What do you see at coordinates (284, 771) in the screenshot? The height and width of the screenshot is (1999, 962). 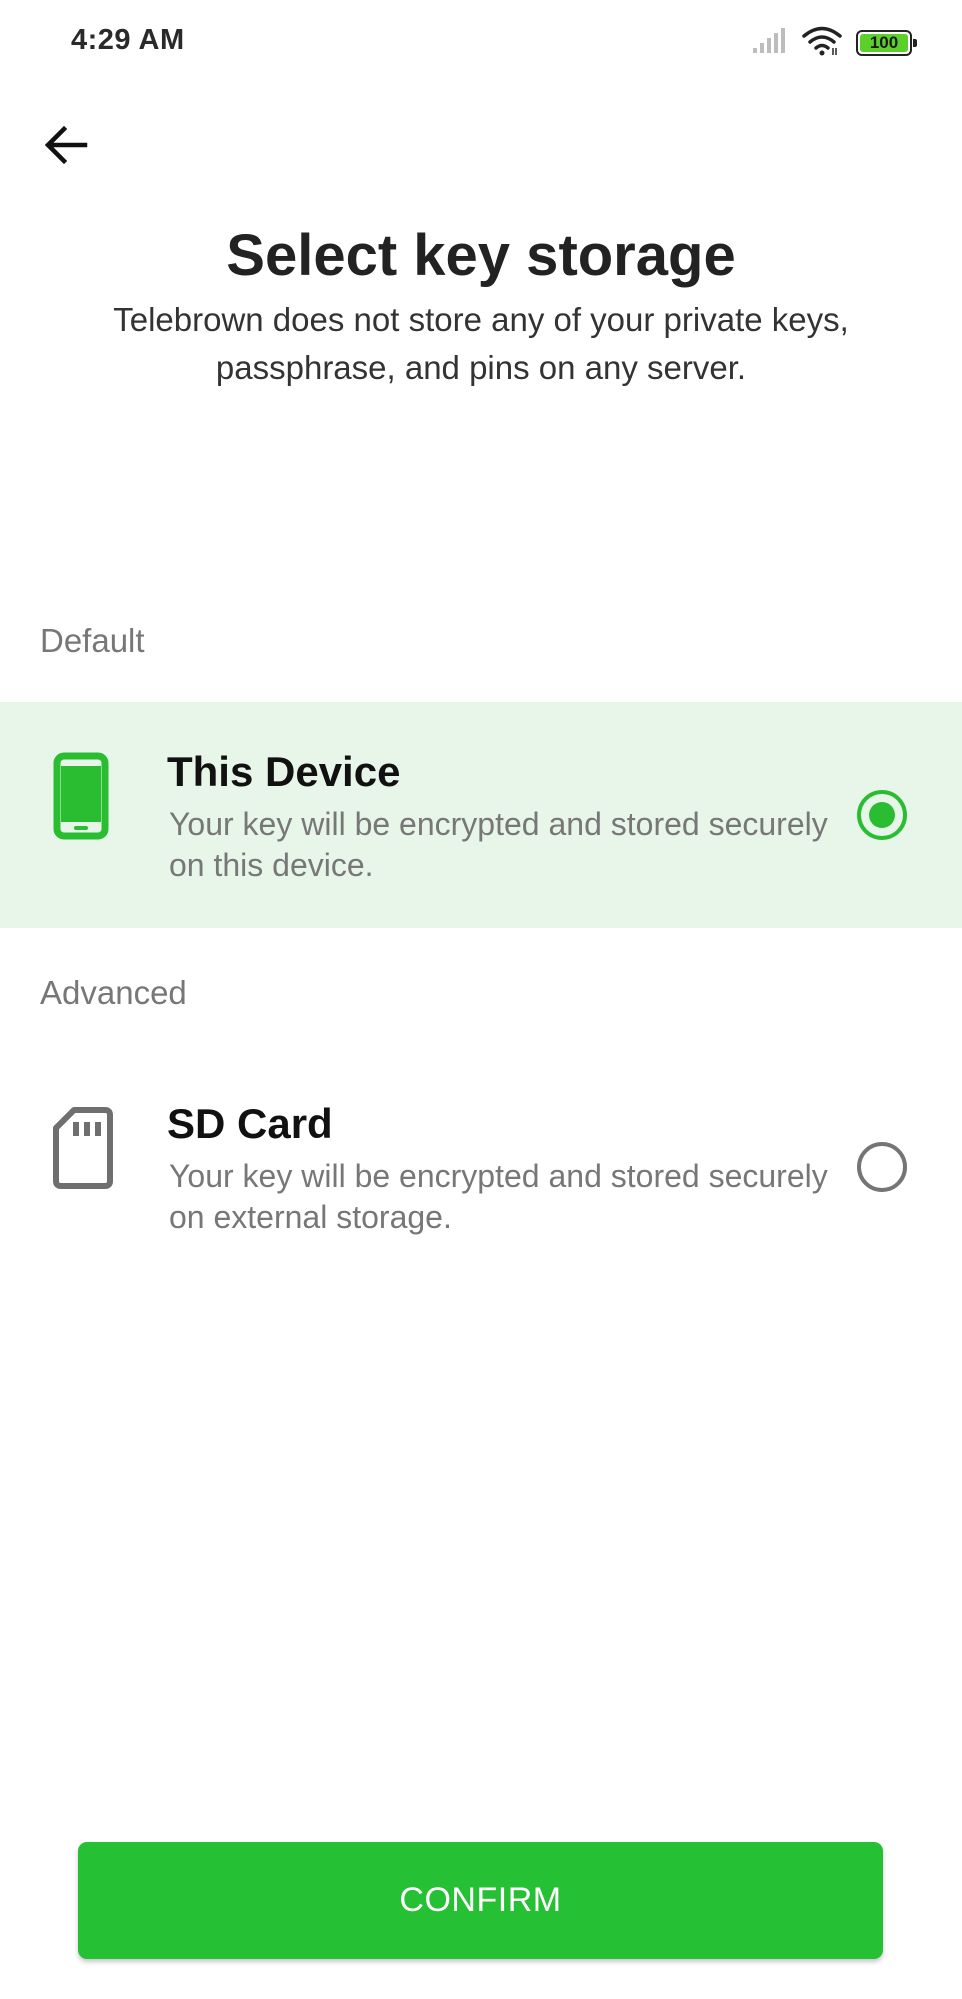 I see `option-title: This Device` at bounding box center [284, 771].